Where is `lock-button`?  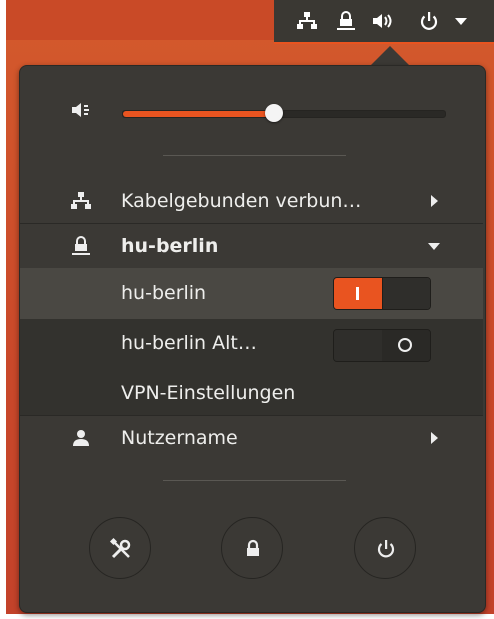
lock-button is located at coordinates (252, 548).